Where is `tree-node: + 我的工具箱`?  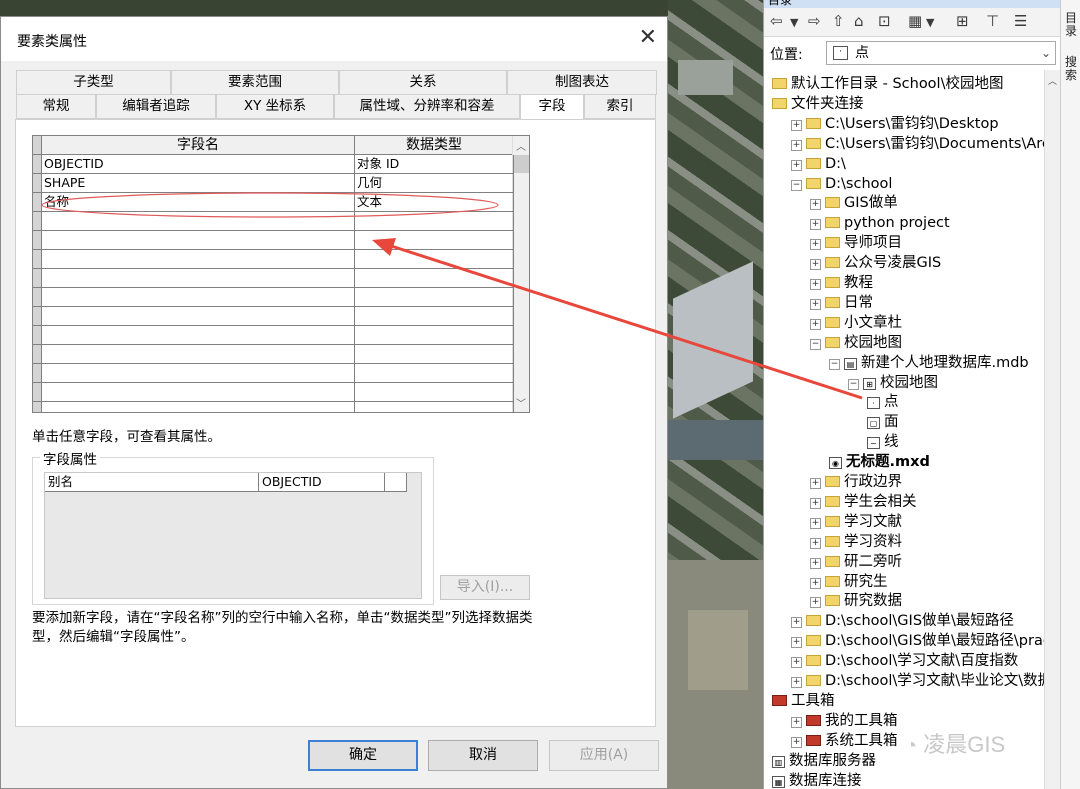 tree-node: + 我的工具箱 is located at coordinates (844, 721).